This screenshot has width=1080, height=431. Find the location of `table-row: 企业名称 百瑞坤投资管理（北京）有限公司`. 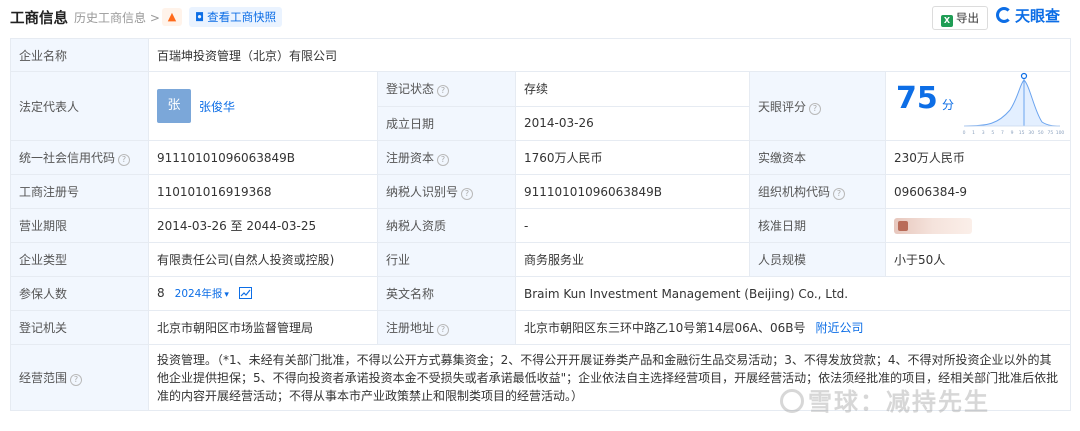

table-row: 企业名称 百瑞坤投资管理（北京）有限公司 is located at coordinates (541, 55).